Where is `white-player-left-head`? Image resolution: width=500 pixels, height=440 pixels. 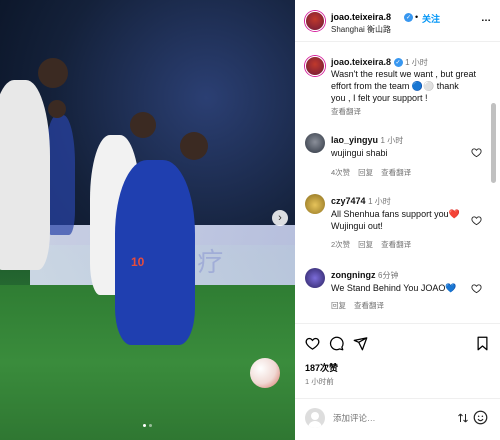
white-player-left-head is located at coordinates (53, 73).